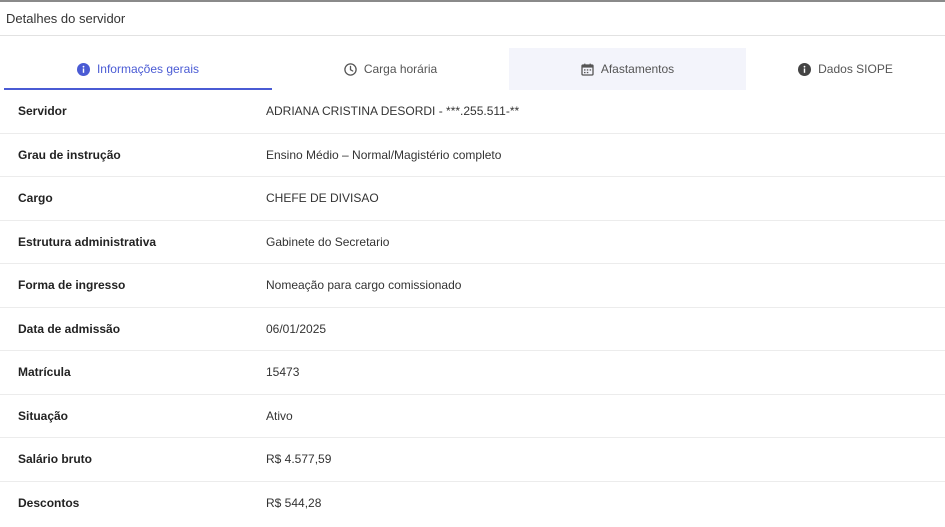 The width and height of the screenshot is (945, 527). What do you see at coordinates (472, 460) in the screenshot?
I see `table-row: Salário bruto R$ 4.577,59` at bounding box center [472, 460].